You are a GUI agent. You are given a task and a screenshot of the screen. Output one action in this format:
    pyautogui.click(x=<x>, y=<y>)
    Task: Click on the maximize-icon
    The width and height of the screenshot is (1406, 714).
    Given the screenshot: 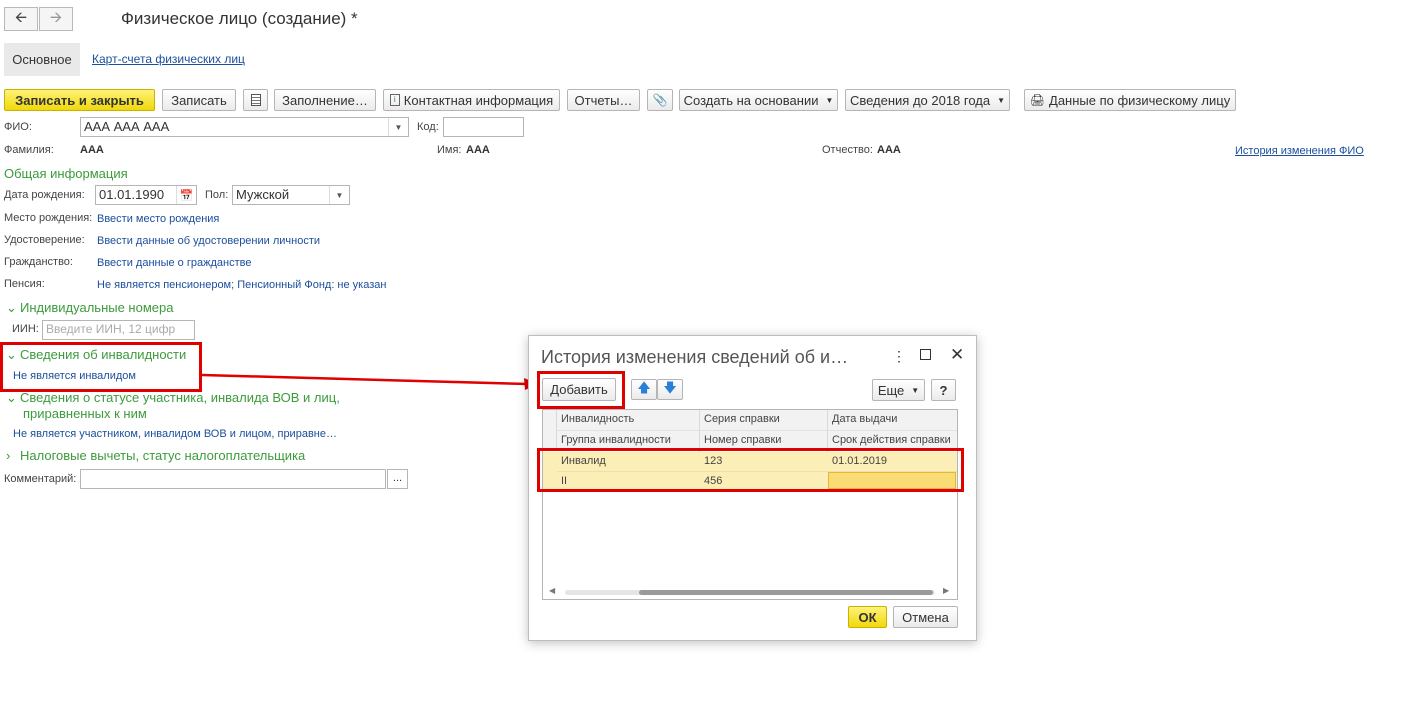 What is the action you would take?
    pyautogui.click(x=925, y=354)
    